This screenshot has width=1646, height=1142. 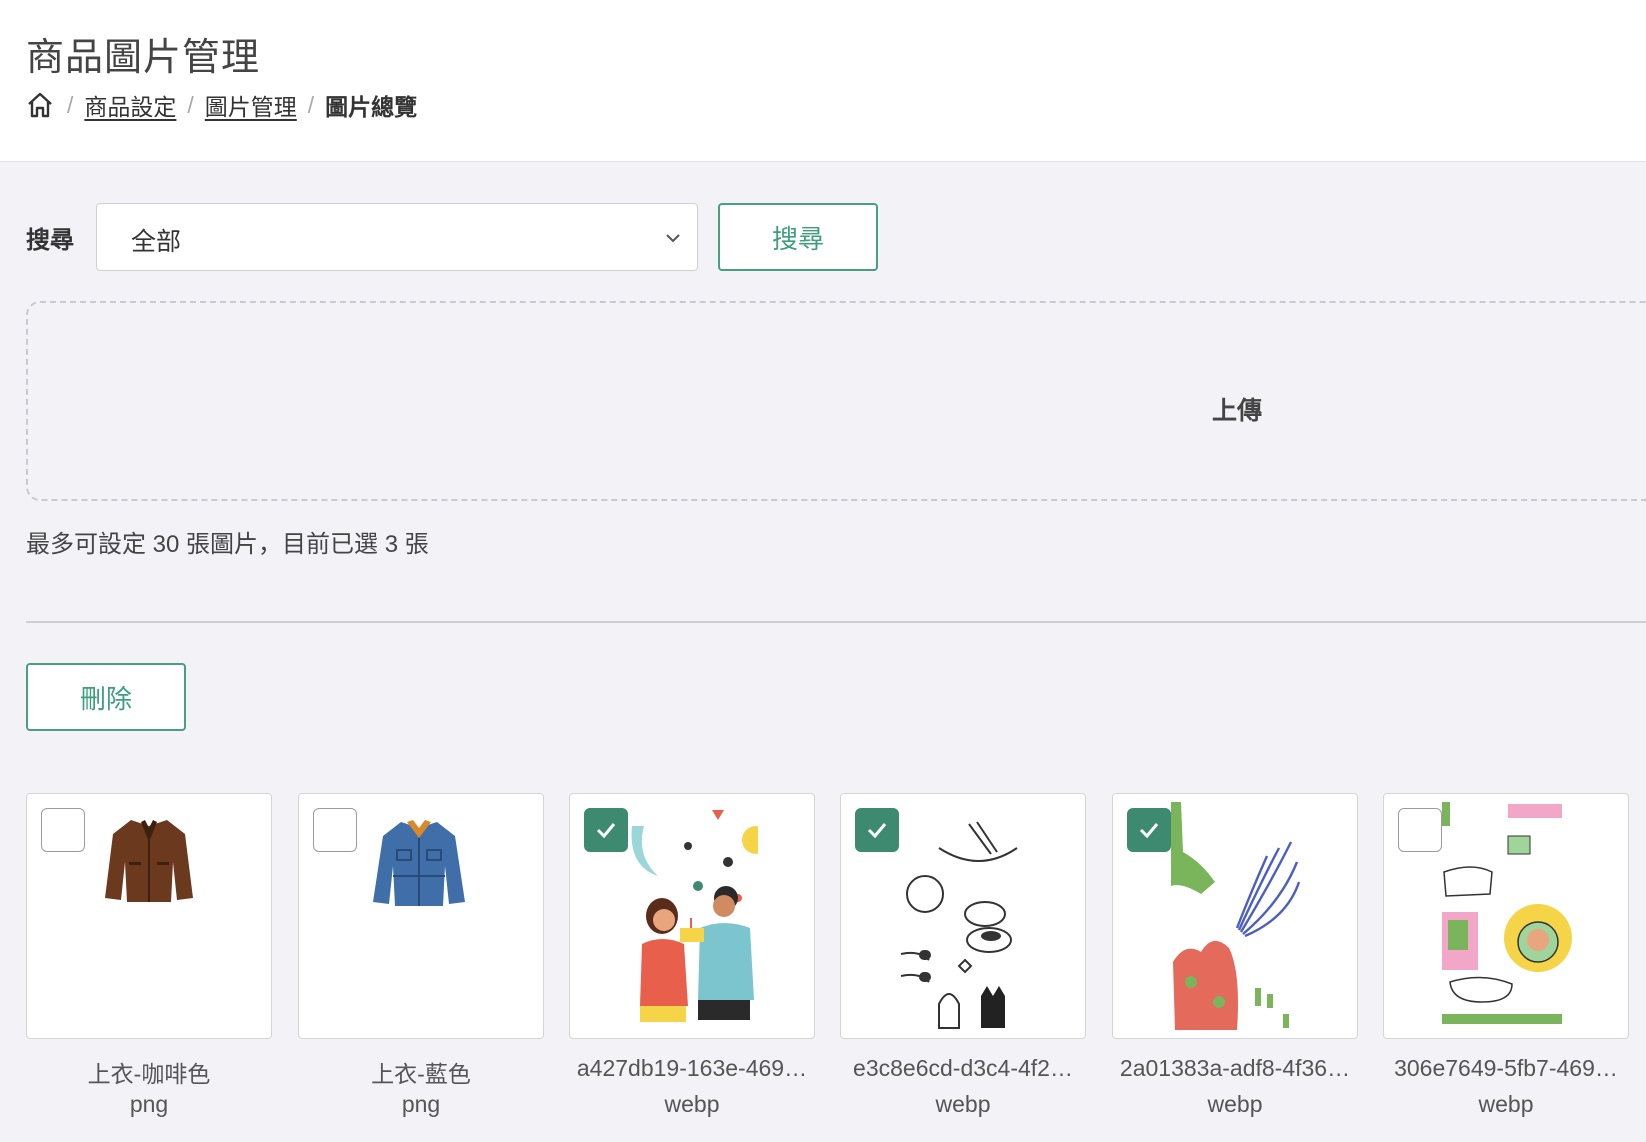 What do you see at coordinates (251, 105) in the screenshot?
I see `breadcrumb-link-image-management: 圖片管理` at bounding box center [251, 105].